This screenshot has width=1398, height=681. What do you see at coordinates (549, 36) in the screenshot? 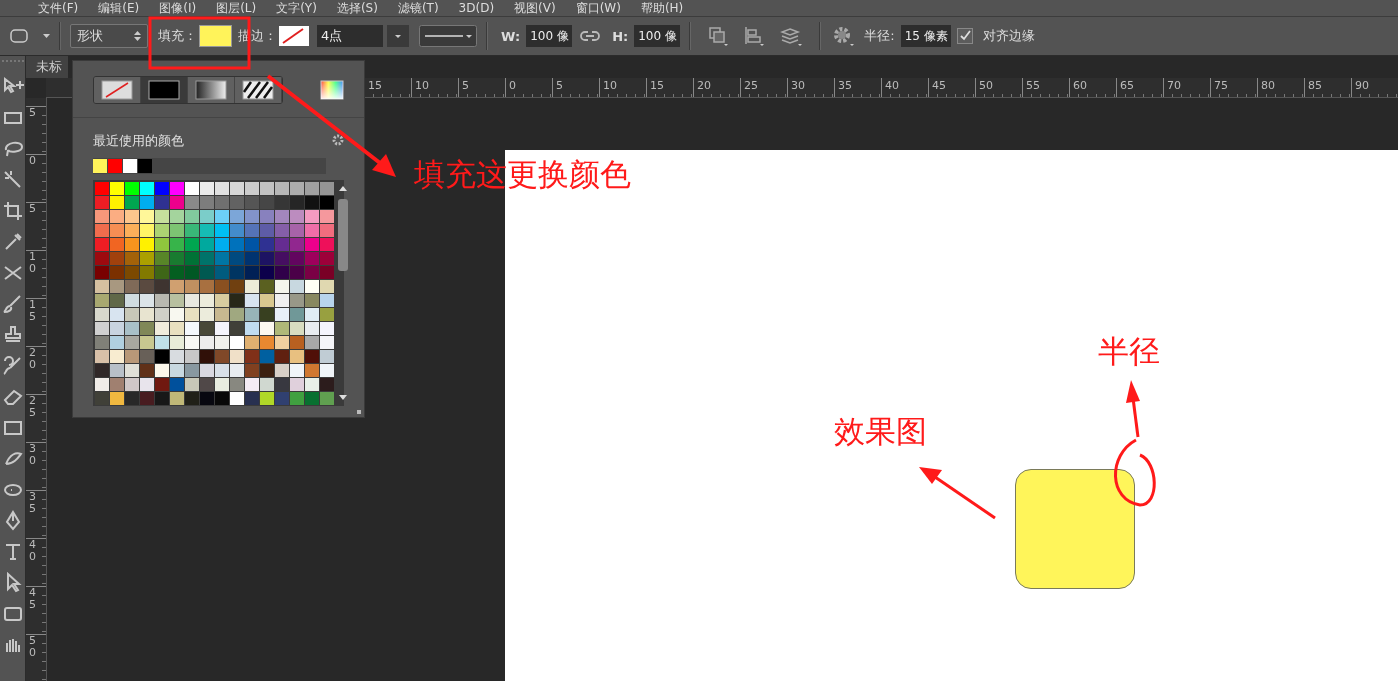
I see `width-field: 100 像` at bounding box center [549, 36].